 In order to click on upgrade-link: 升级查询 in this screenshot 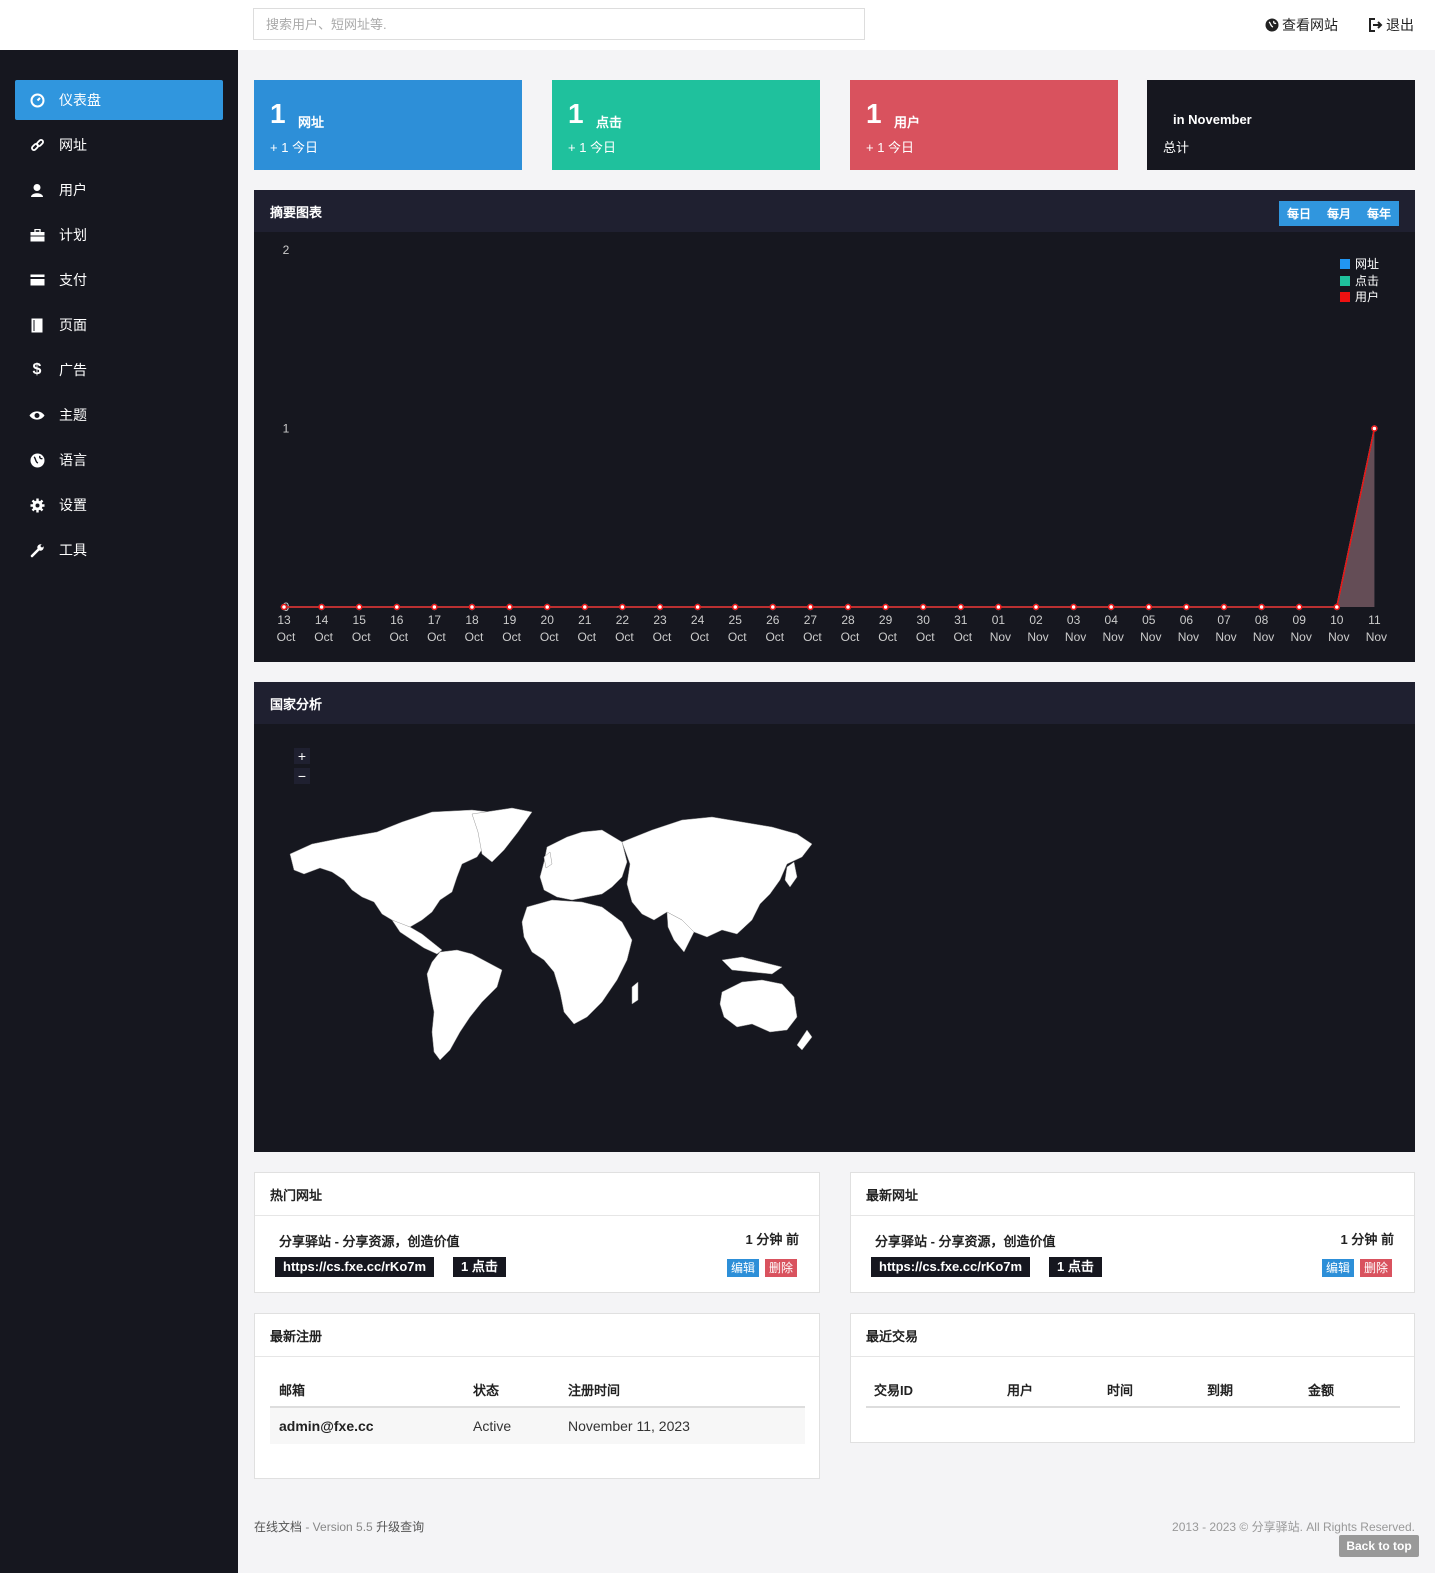, I will do `click(400, 1527)`.